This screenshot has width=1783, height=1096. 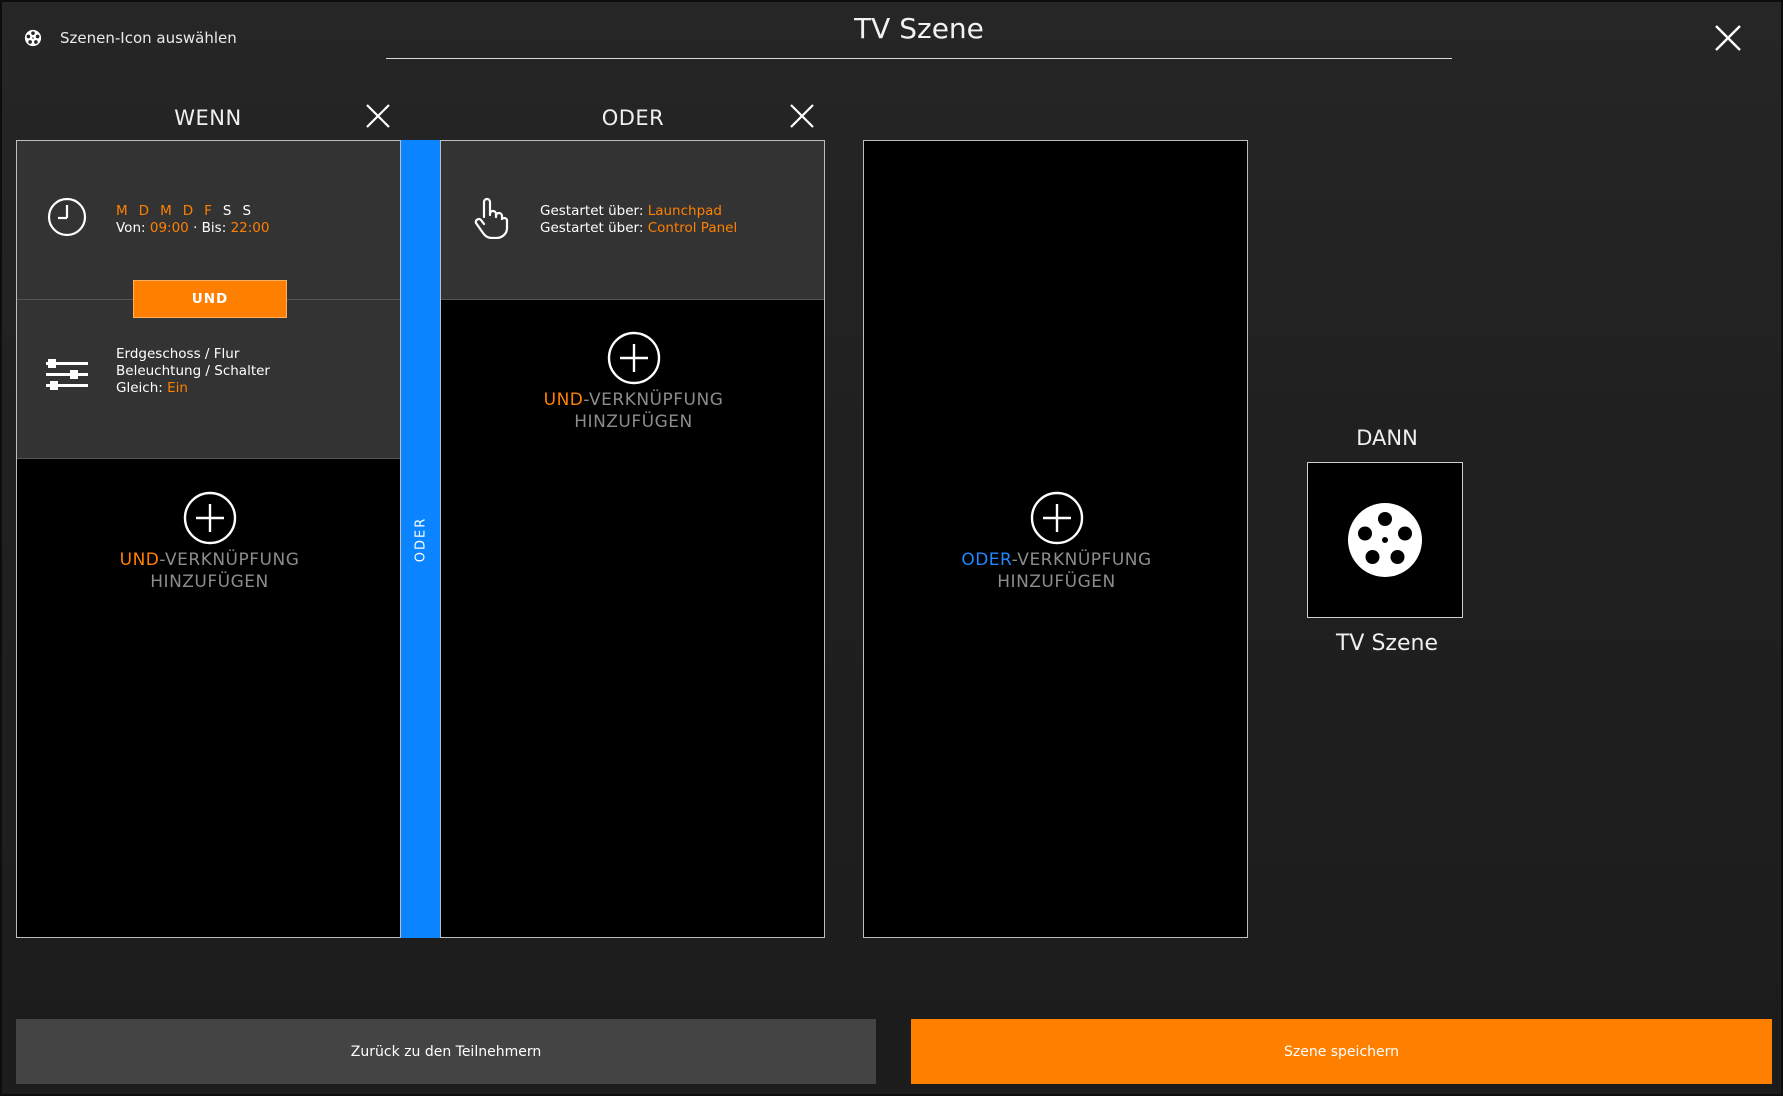 I want to click on time-range: Von: 09:00 · Bis: 22:00, so click(x=192, y=228).